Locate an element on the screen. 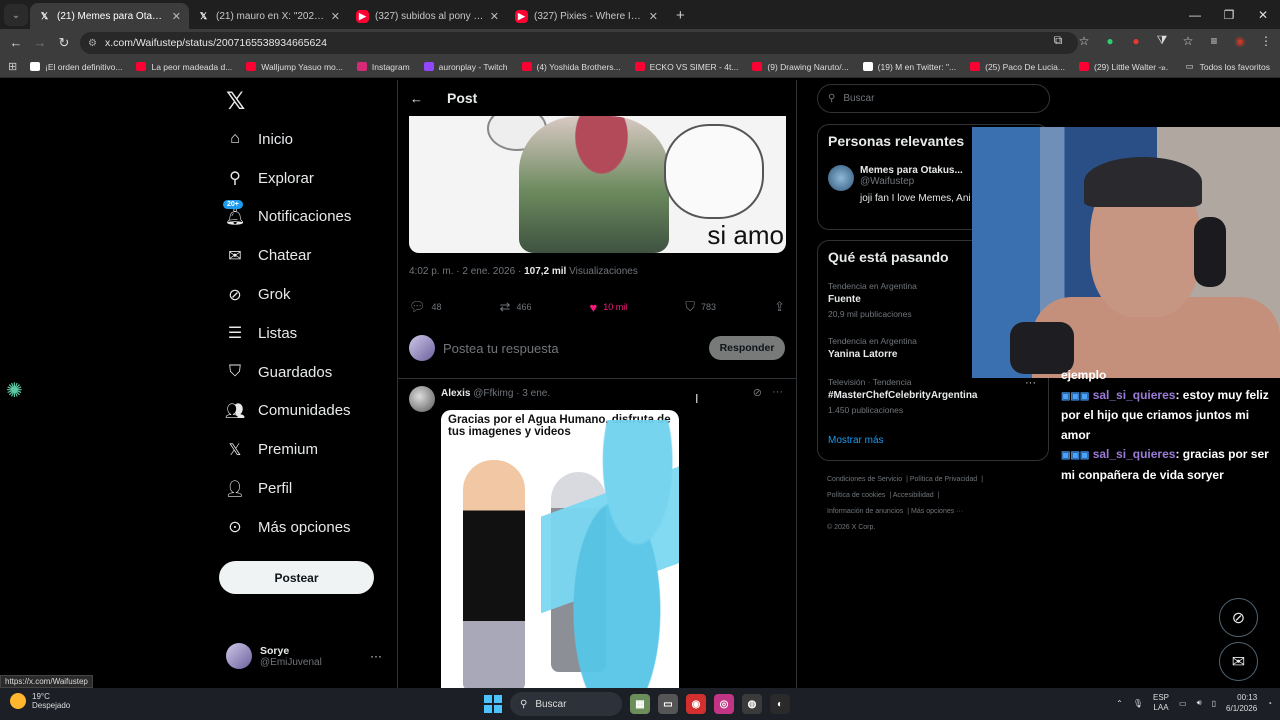  grok-fab-icon: ⊘ is located at coordinates (1238, 617).